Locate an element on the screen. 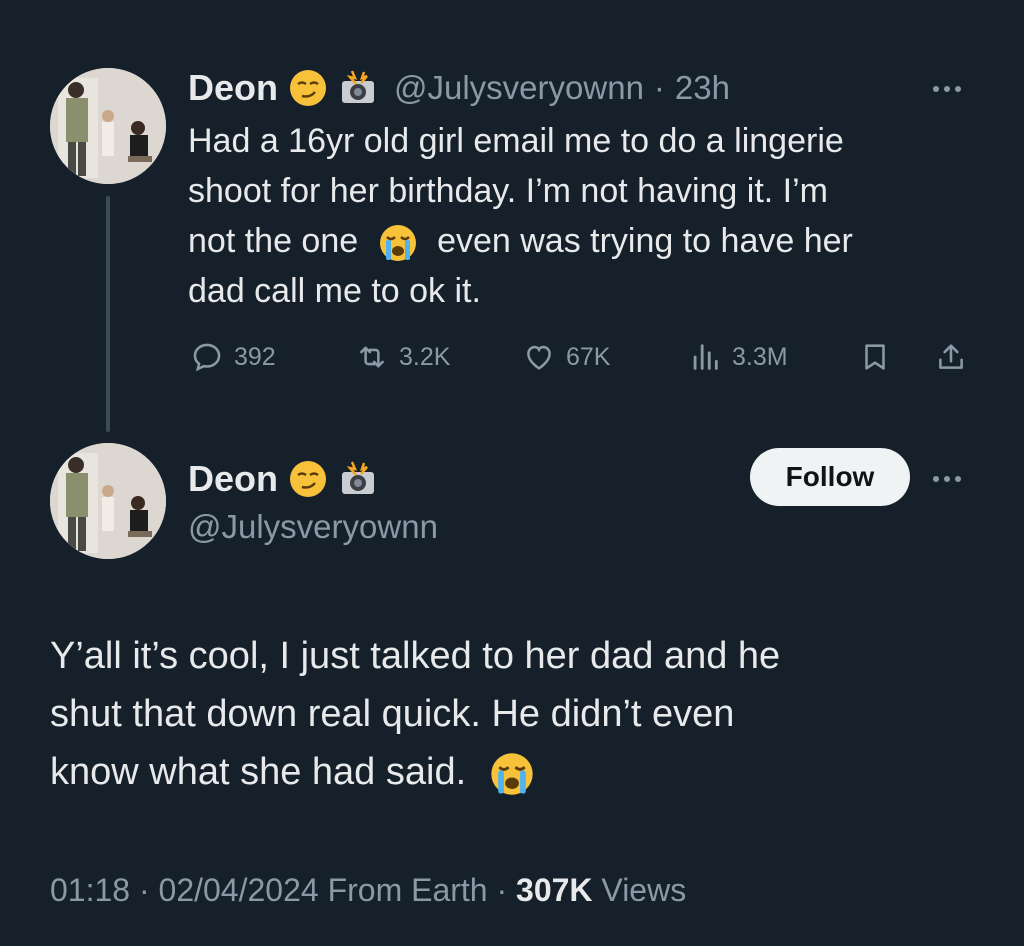 This screenshot has height=946, width=1024. retweet-icon is located at coordinates (372, 357).